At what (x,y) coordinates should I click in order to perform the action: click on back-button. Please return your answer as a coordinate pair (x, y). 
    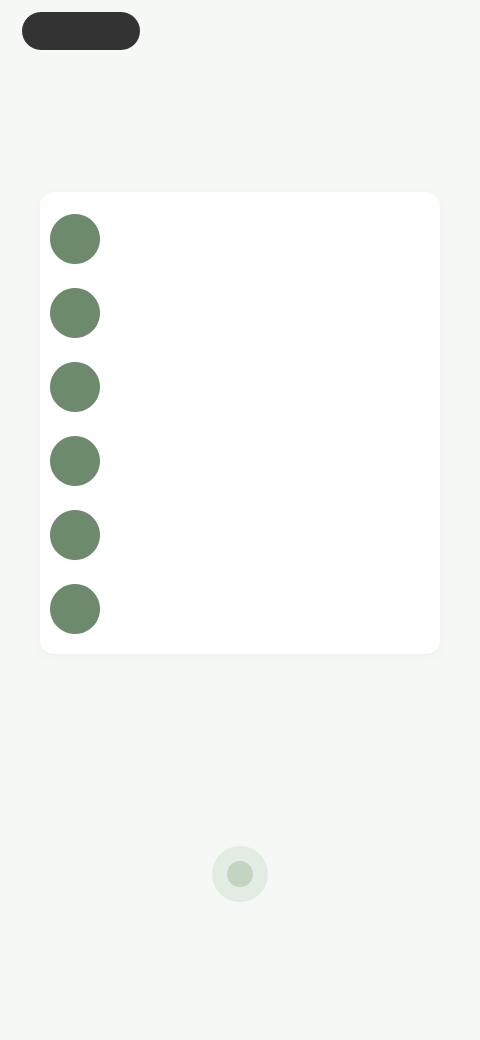
    Looking at the image, I should click on (81, 31).